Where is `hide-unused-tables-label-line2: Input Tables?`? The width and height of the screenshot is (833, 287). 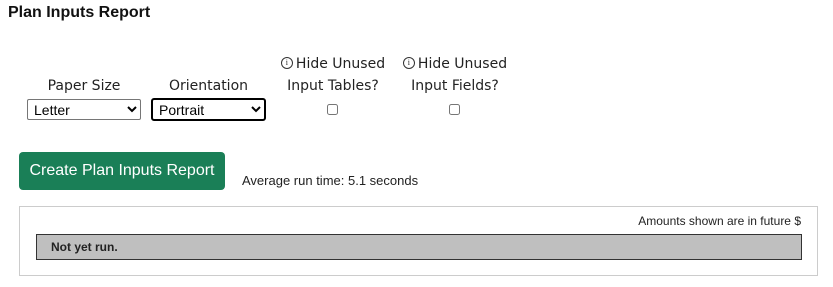 hide-unused-tables-label-line2: Input Tables? is located at coordinates (333, 86).